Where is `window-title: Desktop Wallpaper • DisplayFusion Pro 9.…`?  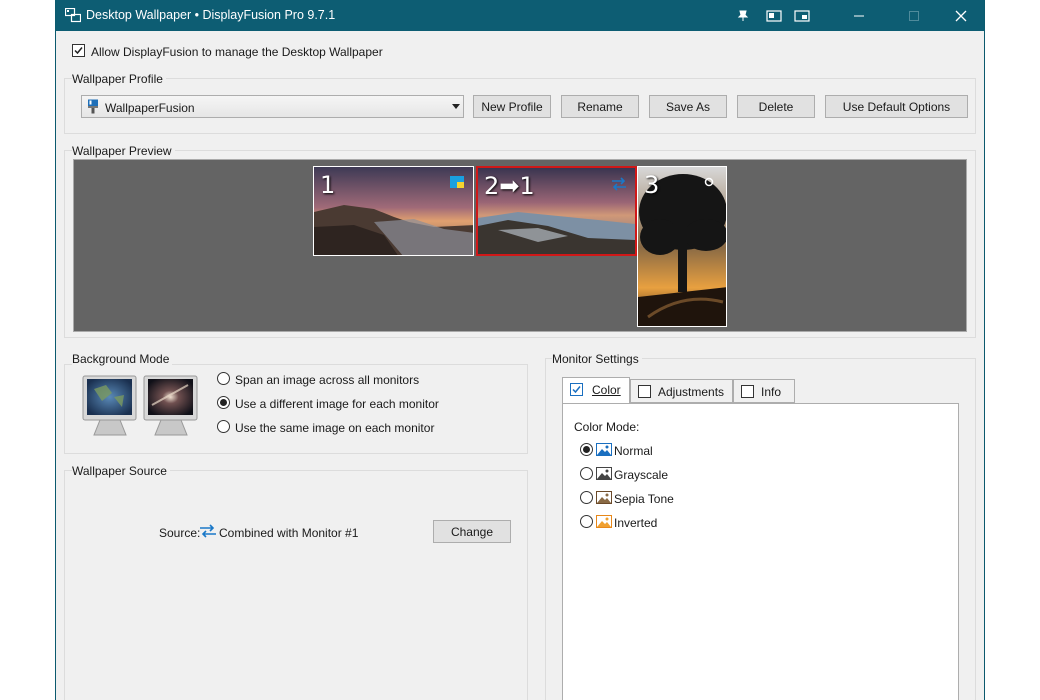 window-title: Desktop Wallpaper • DisplayFusion Pro 9.… is located at coordinates (211, 15).